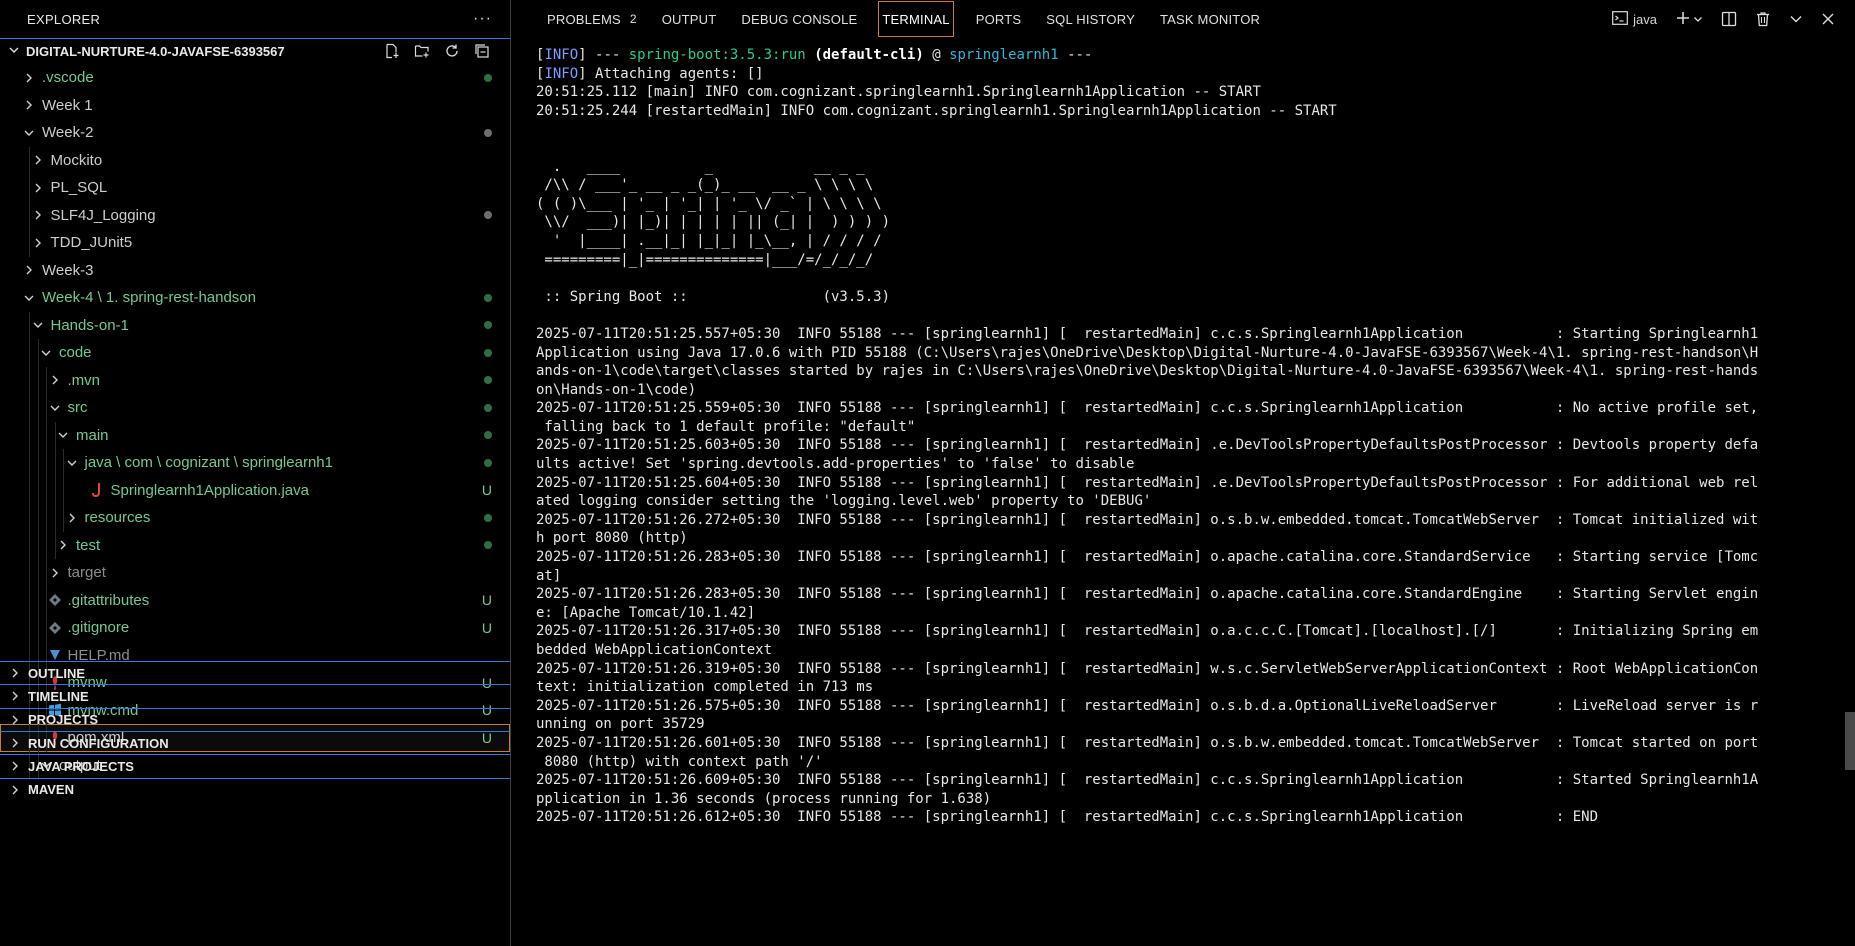 Image resolution: width=1855 pixels, height=946 pixels. Describe the element at coordinates (255, 106) in the screenshot. I see `tree-item: Week 1` at that location.